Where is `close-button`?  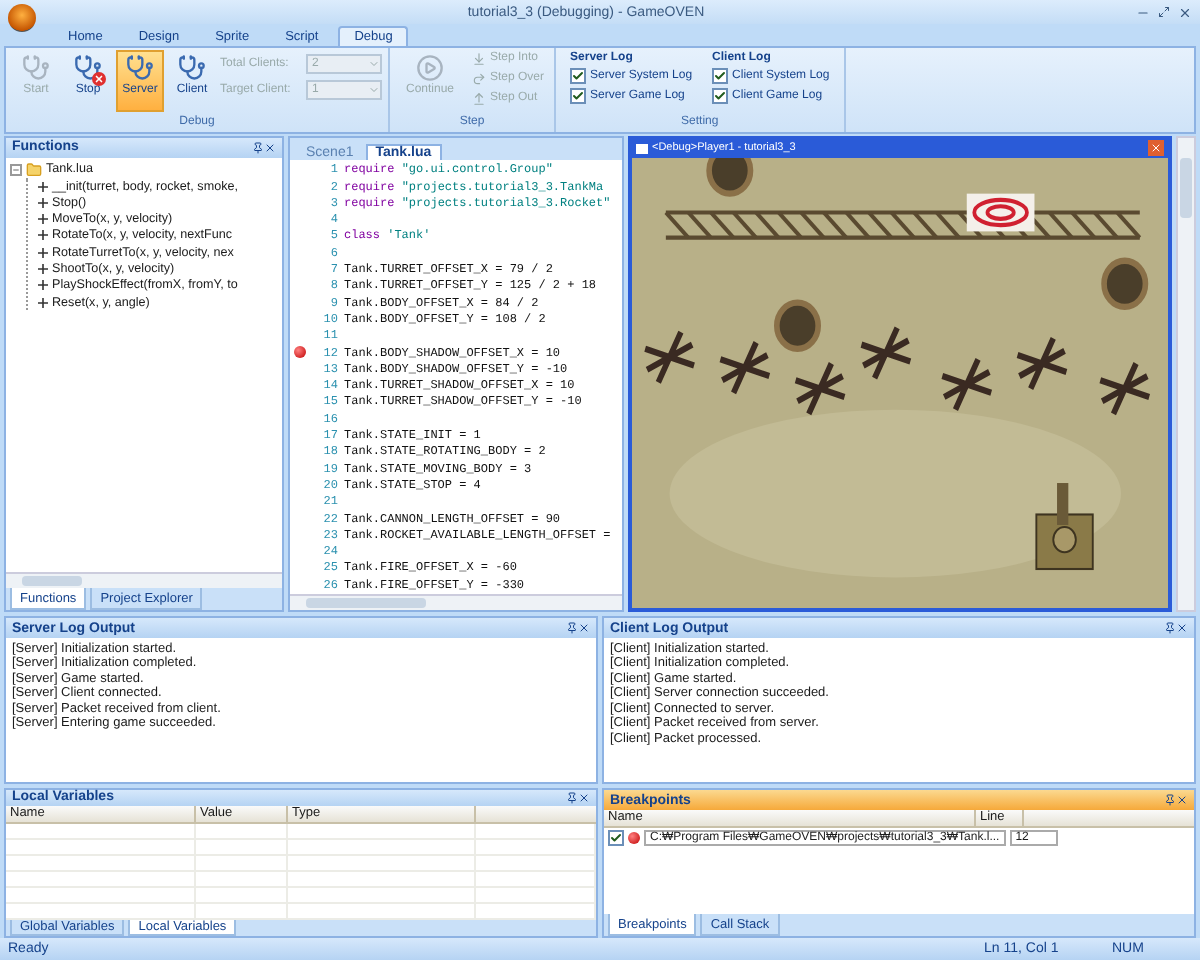
close-button is located at coordinates (1156, 148).